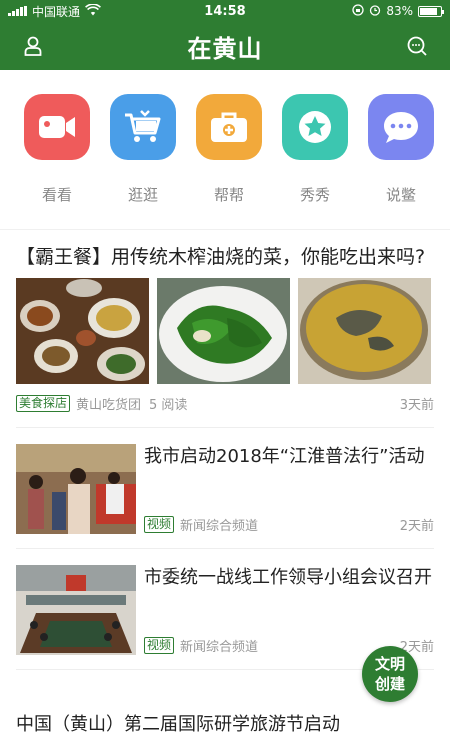  What do you see at coordinates (82, 331) in the screenshot?
I see `food-photo-table` at bounding box center [82, 331].